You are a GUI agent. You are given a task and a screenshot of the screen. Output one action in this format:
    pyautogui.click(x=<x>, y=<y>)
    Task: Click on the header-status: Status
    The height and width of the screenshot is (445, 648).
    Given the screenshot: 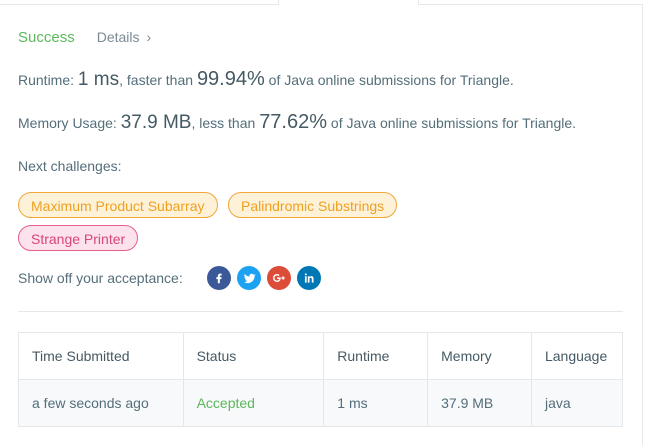 What is the action you would take?
    pyautogui.click(x=253, y=356)
    